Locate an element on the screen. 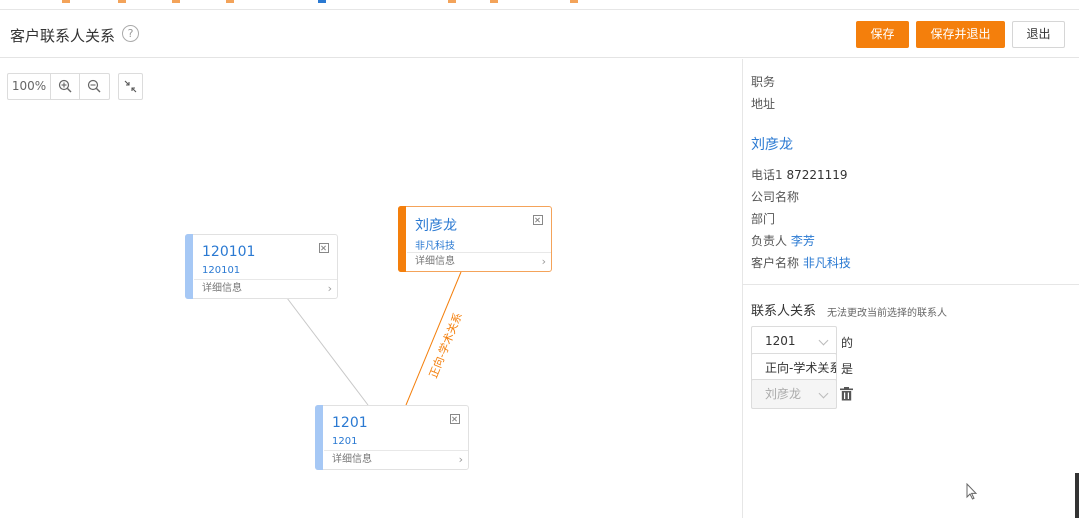 The height and width of the screenshot is (518, 1079). customer-row: 客户名称 非凡科技 is located at coordinates (801, 262).